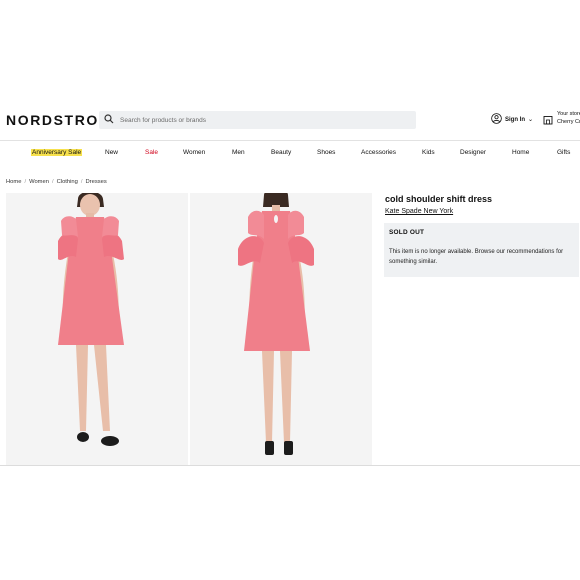  I want to click on user-icon, so click(498, 119).